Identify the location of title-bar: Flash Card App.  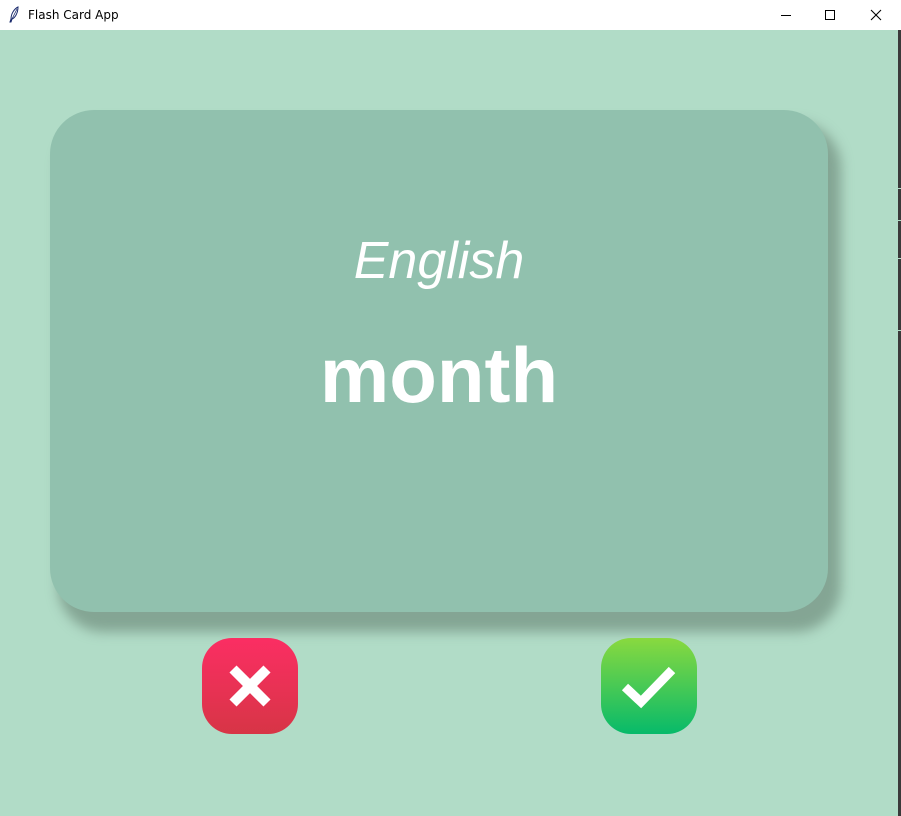
(450, 15).